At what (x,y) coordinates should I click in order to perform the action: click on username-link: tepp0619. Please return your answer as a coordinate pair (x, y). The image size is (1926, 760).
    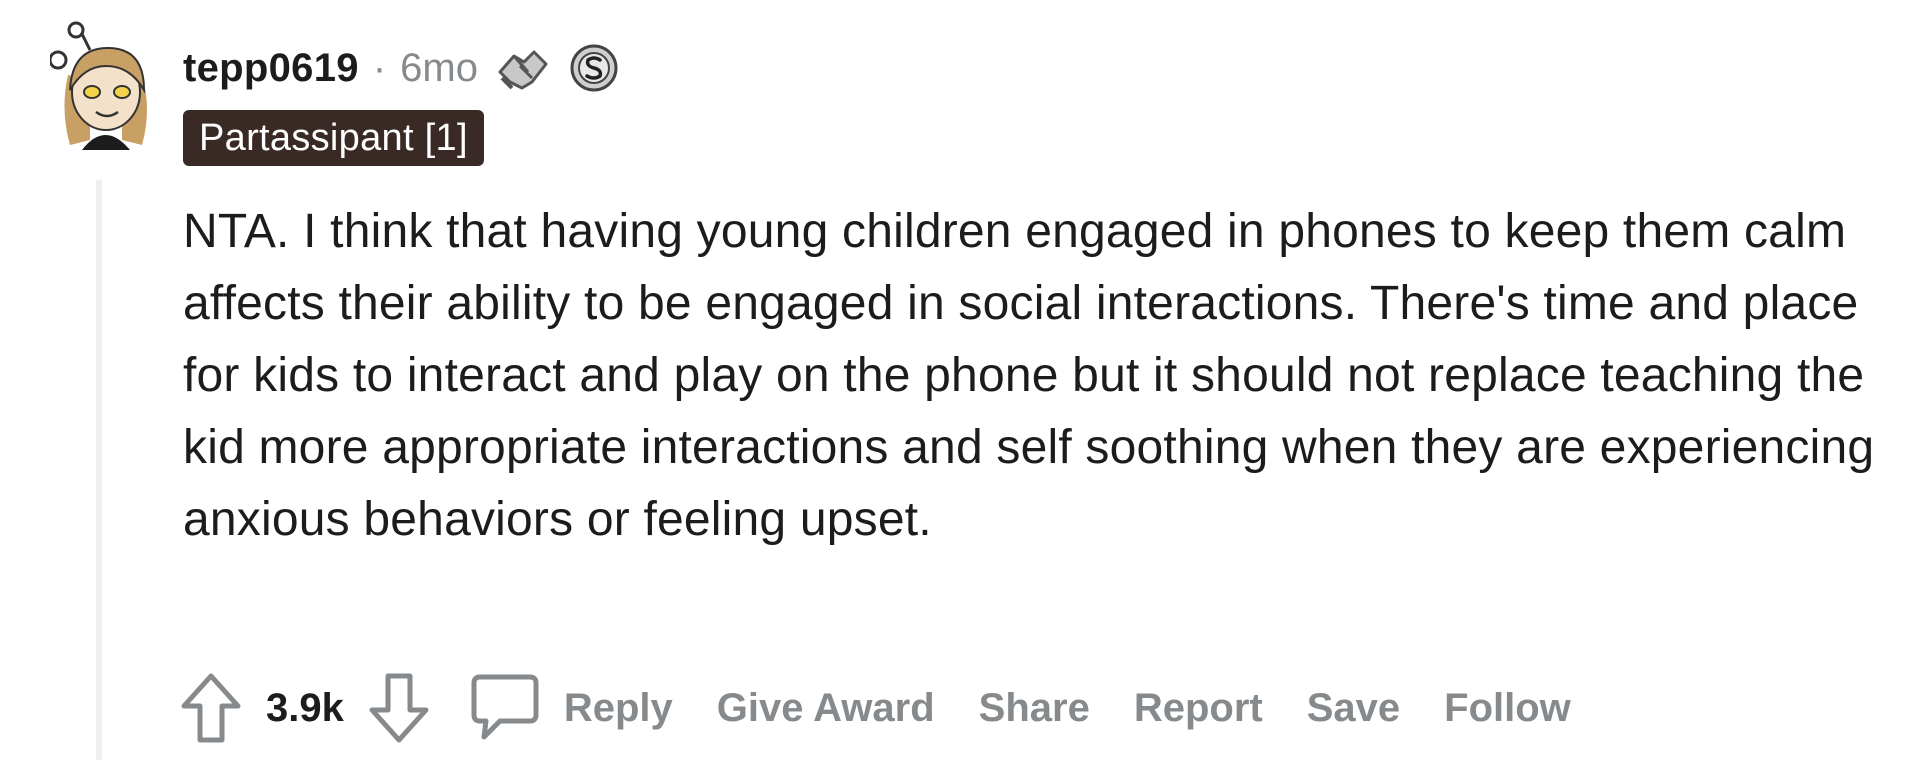
    Looking at the image, I should click on (271, 68).